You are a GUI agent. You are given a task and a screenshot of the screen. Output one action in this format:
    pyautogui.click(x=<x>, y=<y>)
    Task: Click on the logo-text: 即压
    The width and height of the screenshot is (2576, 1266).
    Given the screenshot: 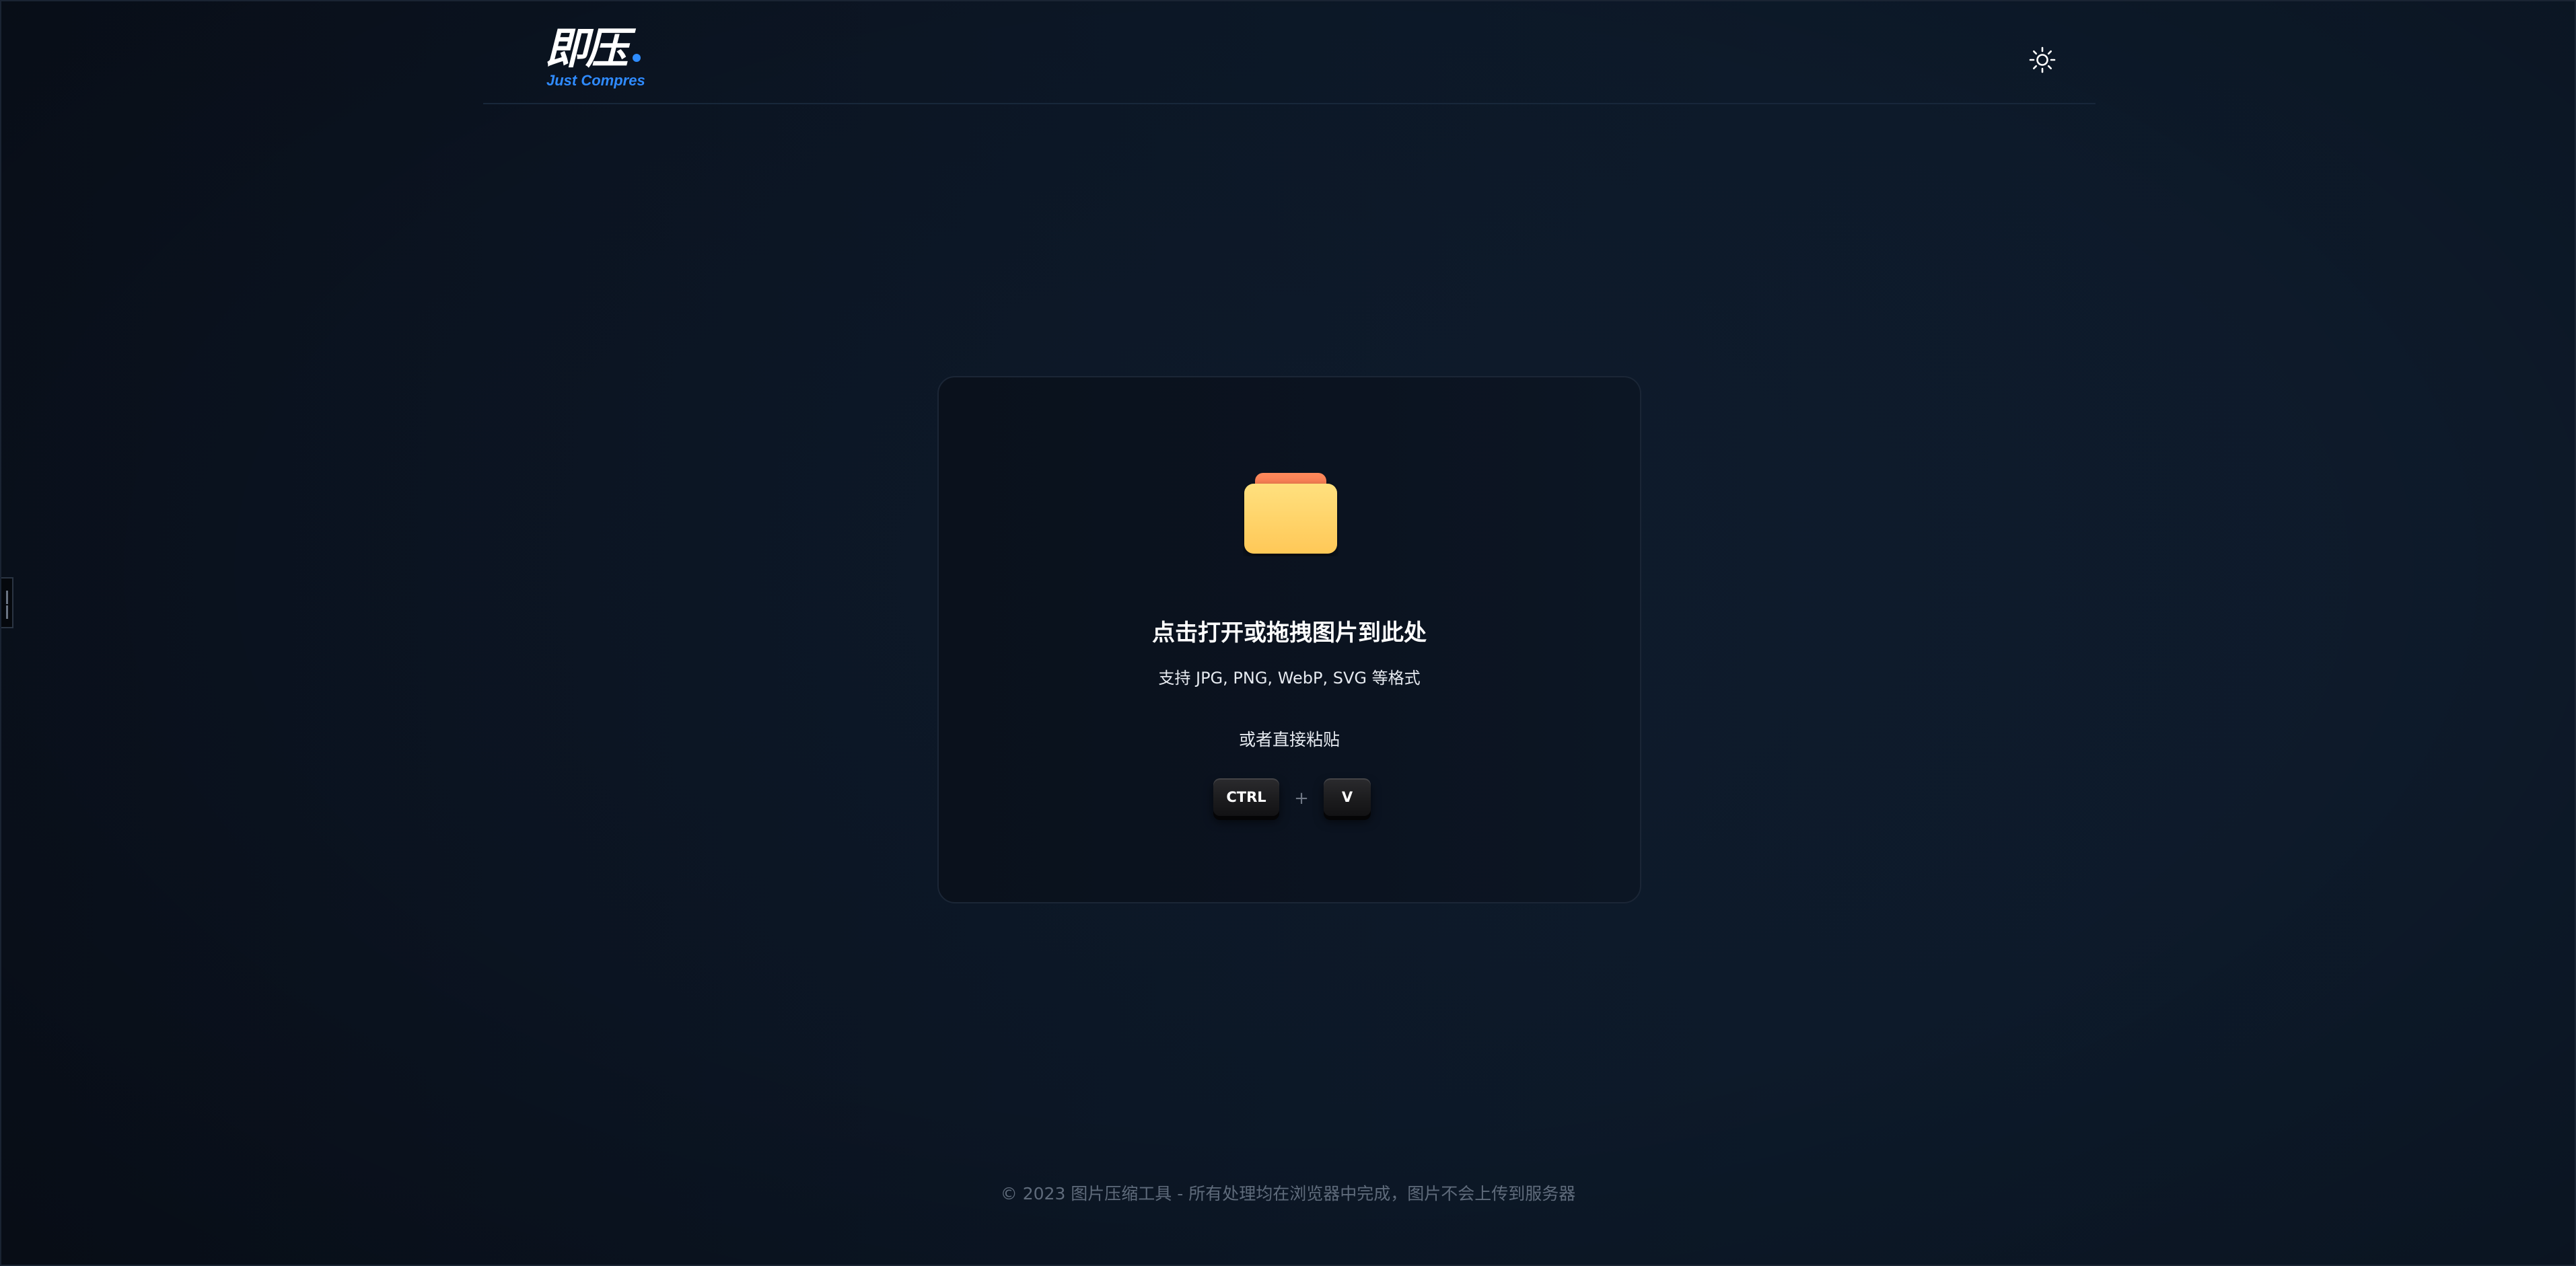 What is the action you would take?
    pyautogui.click(x=587, y=49)
    